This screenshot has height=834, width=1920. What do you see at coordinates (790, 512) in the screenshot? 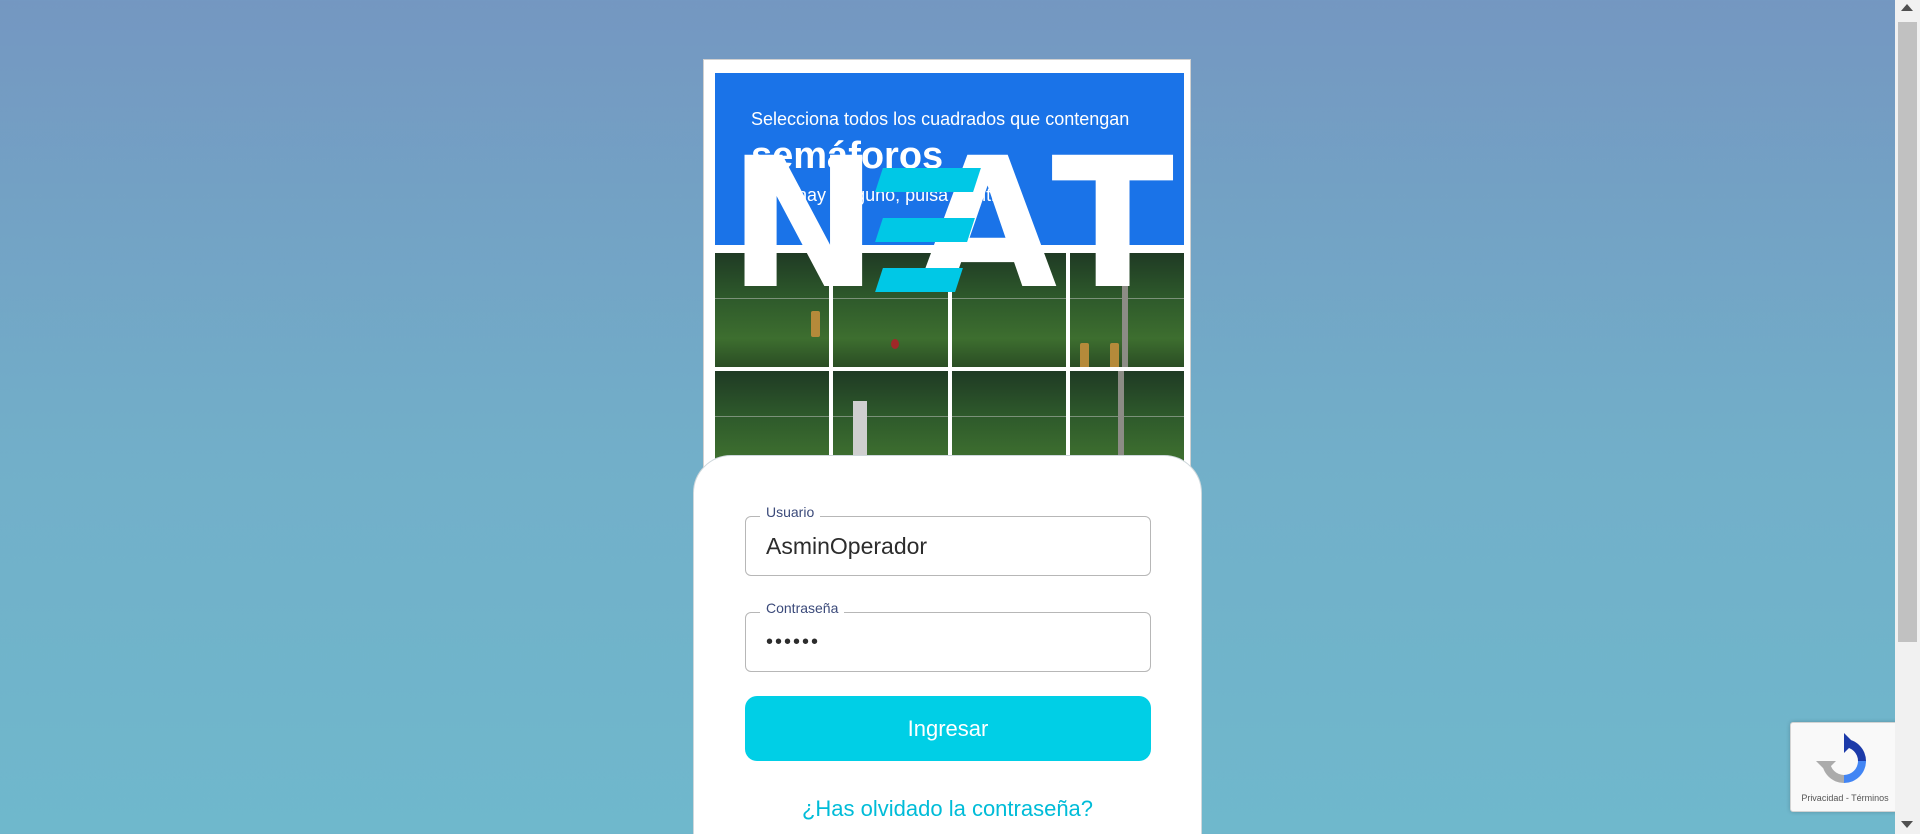
I see `username-label: Usuario` at bounding box center [790, 512].